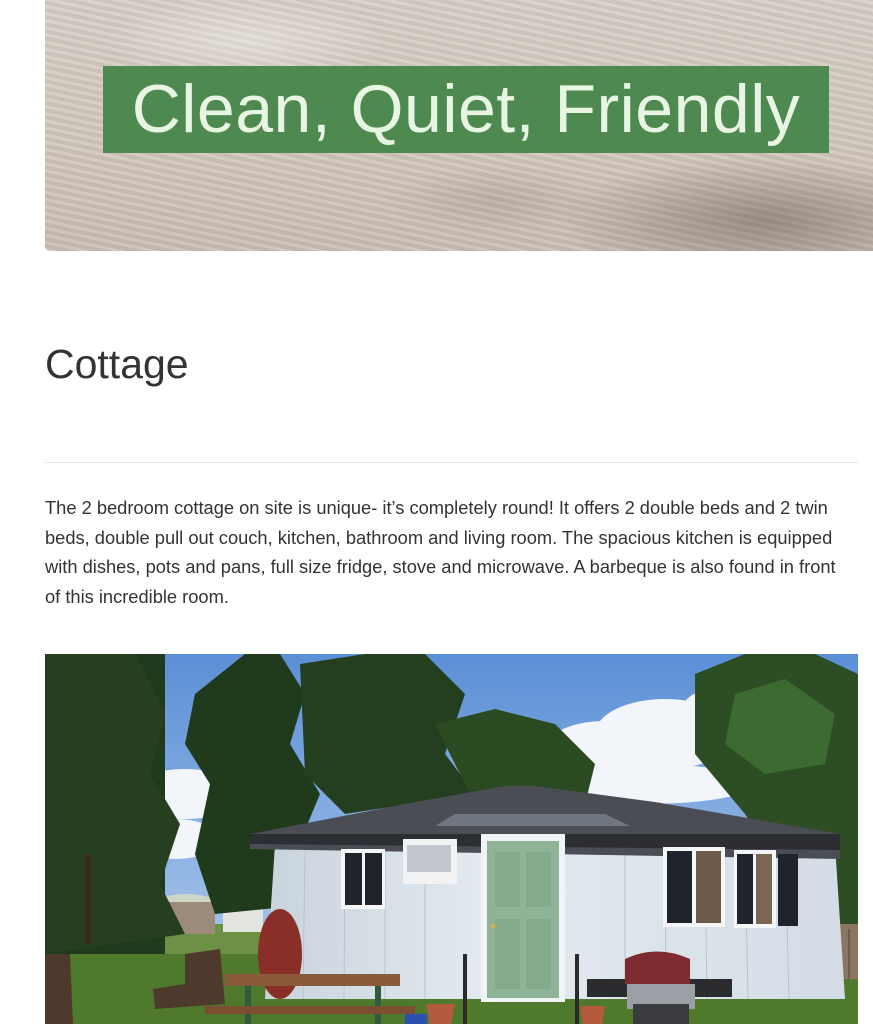  I want to click on section-divider, so click(451, 462).